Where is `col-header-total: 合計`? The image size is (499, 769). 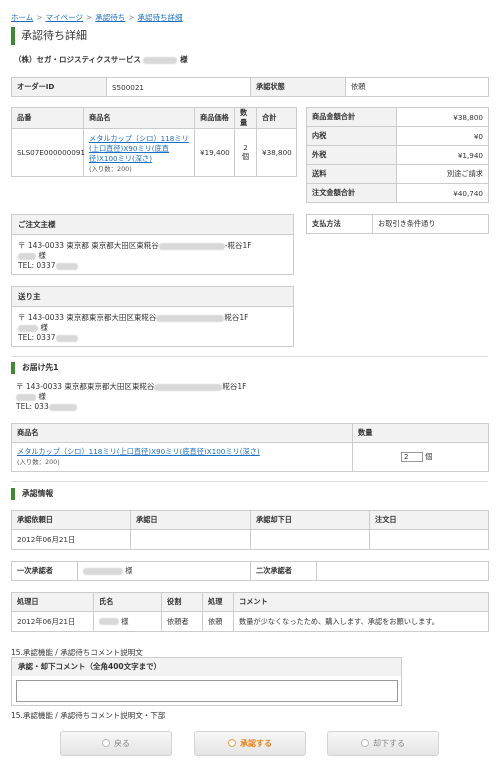 col-header-total: 合計 is located at coordinates (276, 118).